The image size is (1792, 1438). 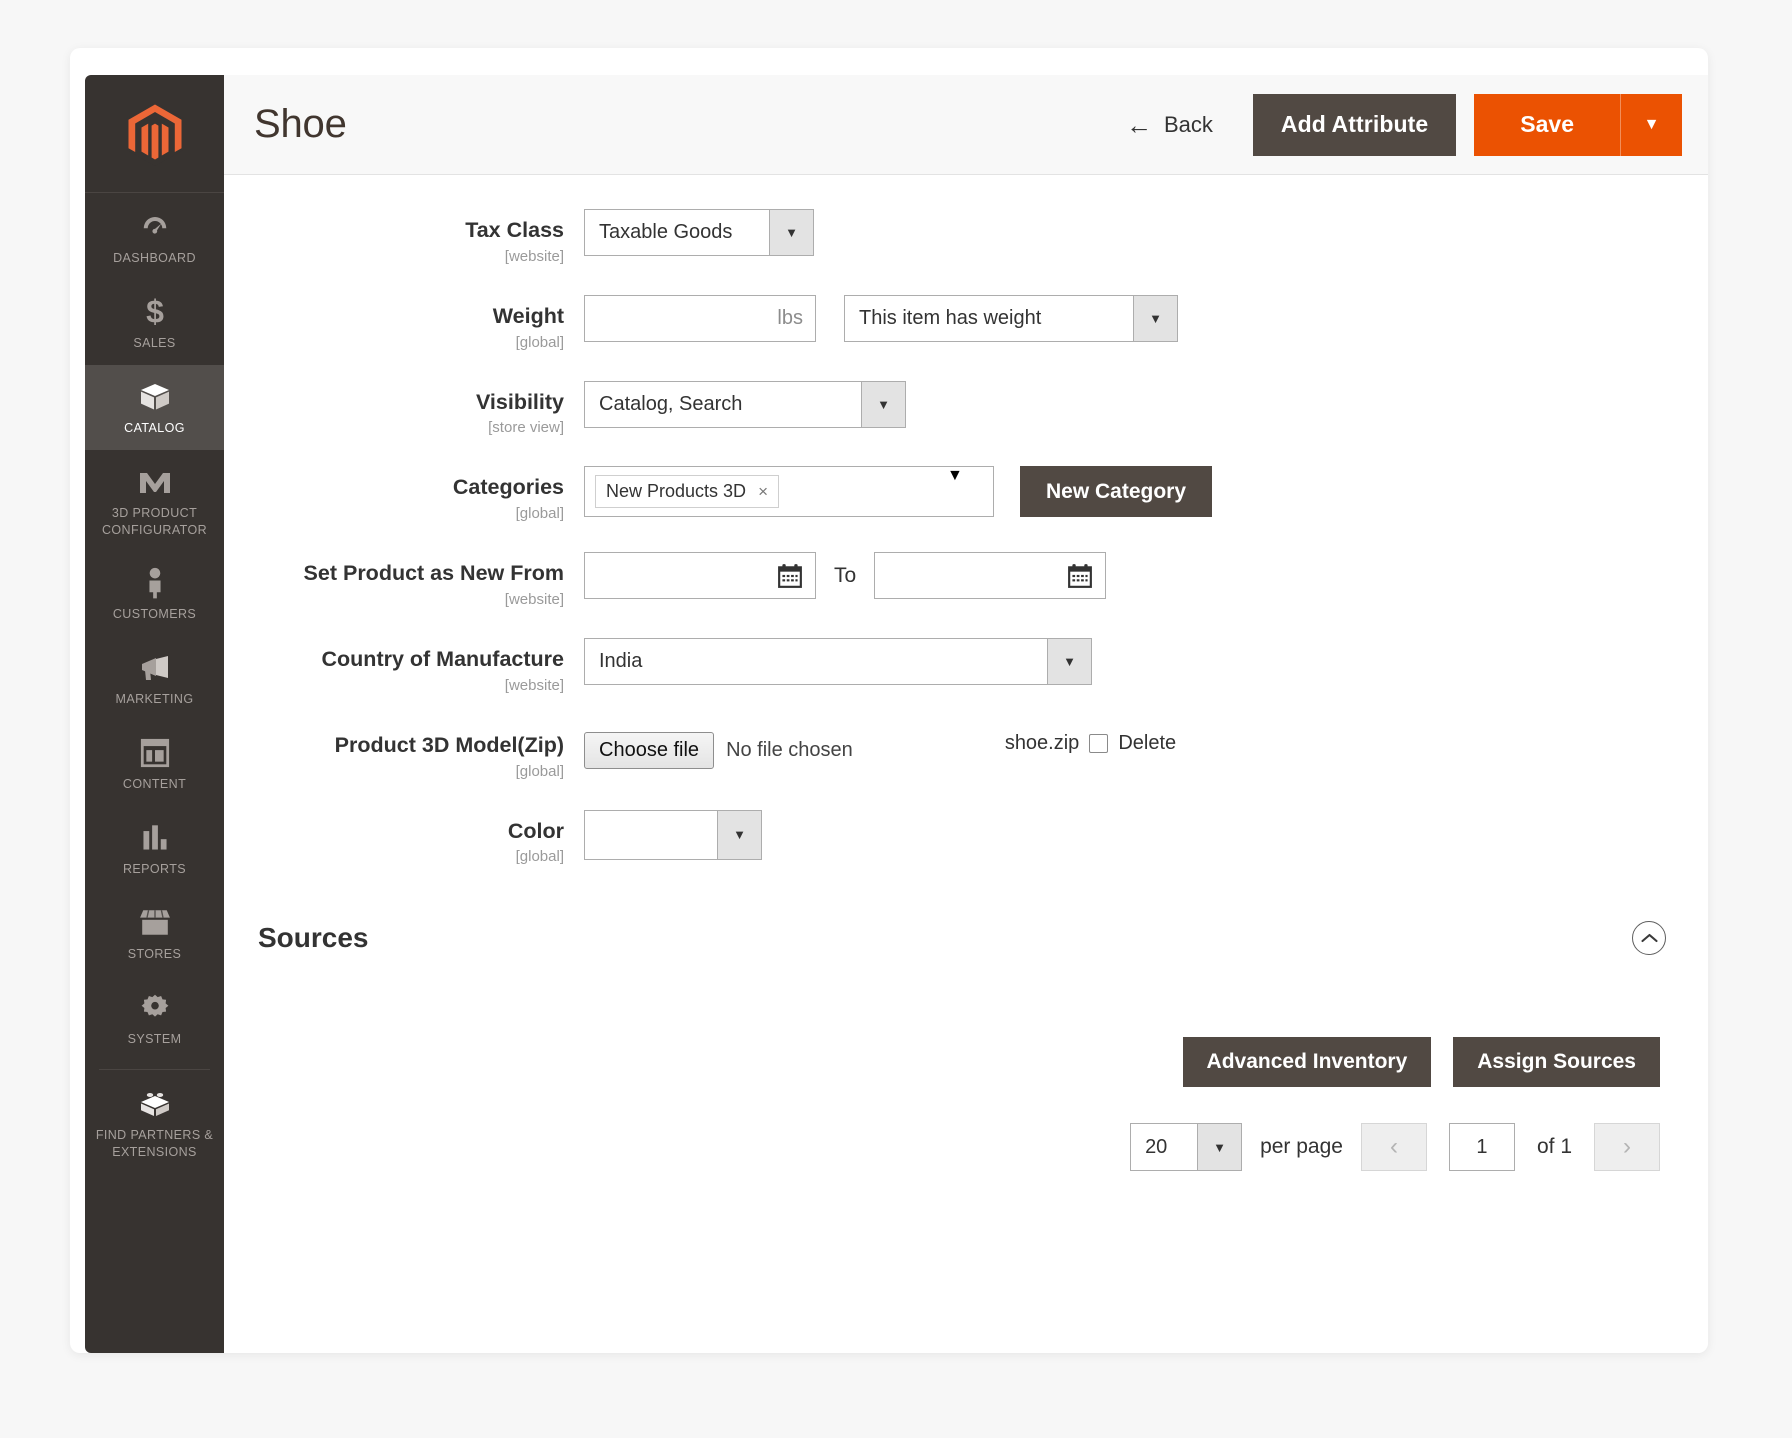 I want to click on visibility-control: Catalog, Search ▼, so click(x=745, y=404).